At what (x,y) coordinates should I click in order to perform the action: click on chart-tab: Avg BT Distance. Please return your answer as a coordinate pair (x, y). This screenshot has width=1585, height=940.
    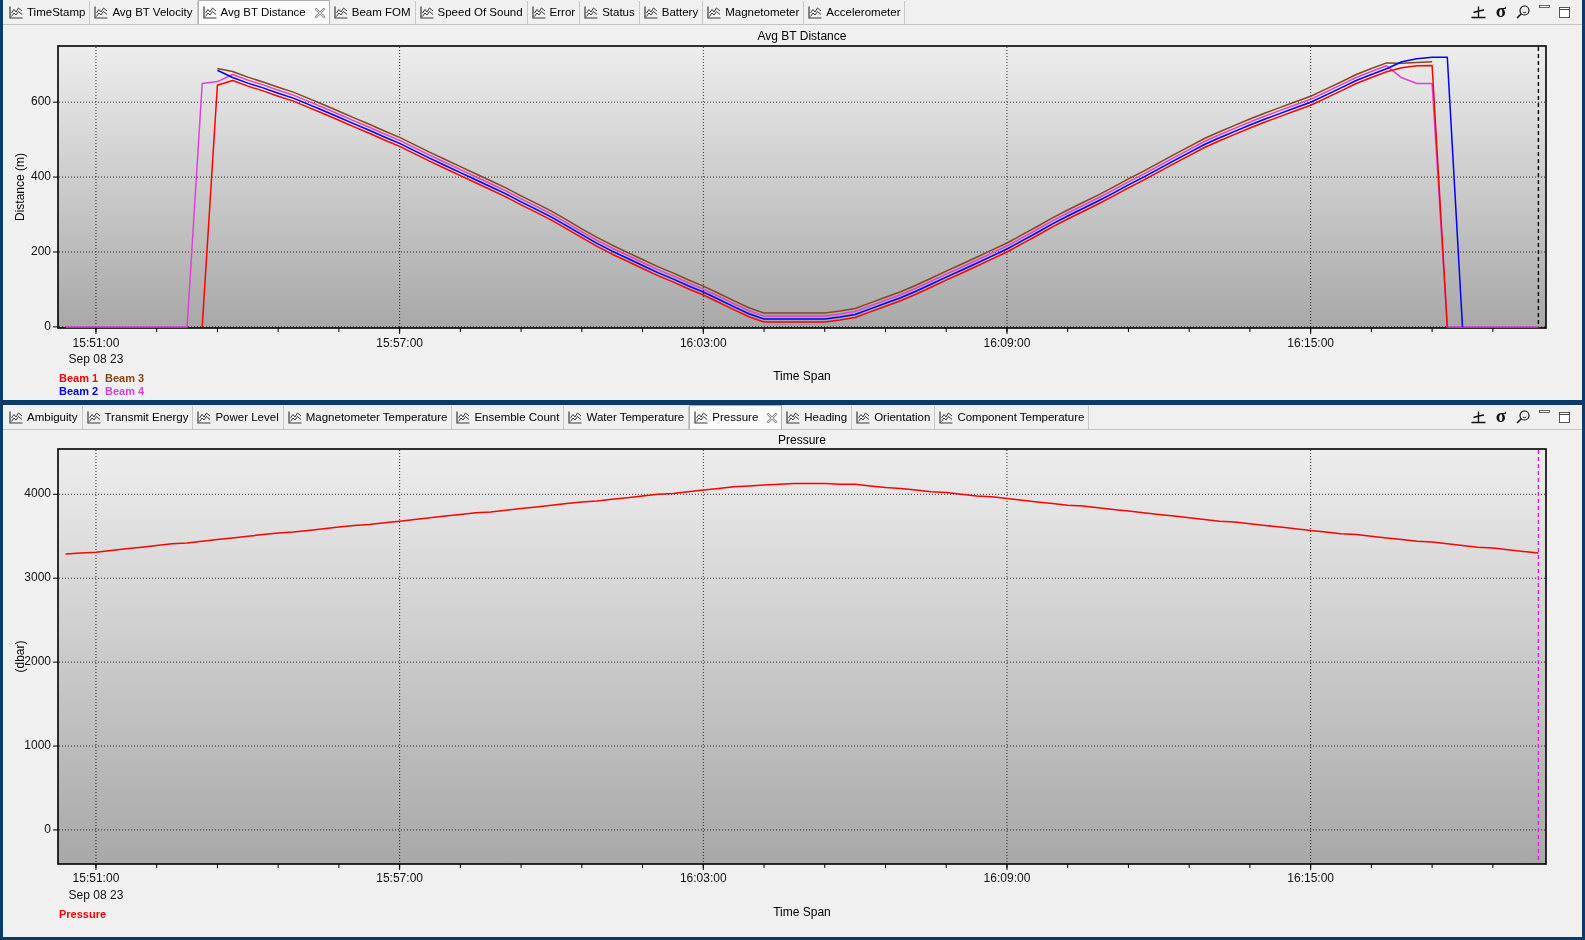
    Looking at the image, I should click on (263, 12).